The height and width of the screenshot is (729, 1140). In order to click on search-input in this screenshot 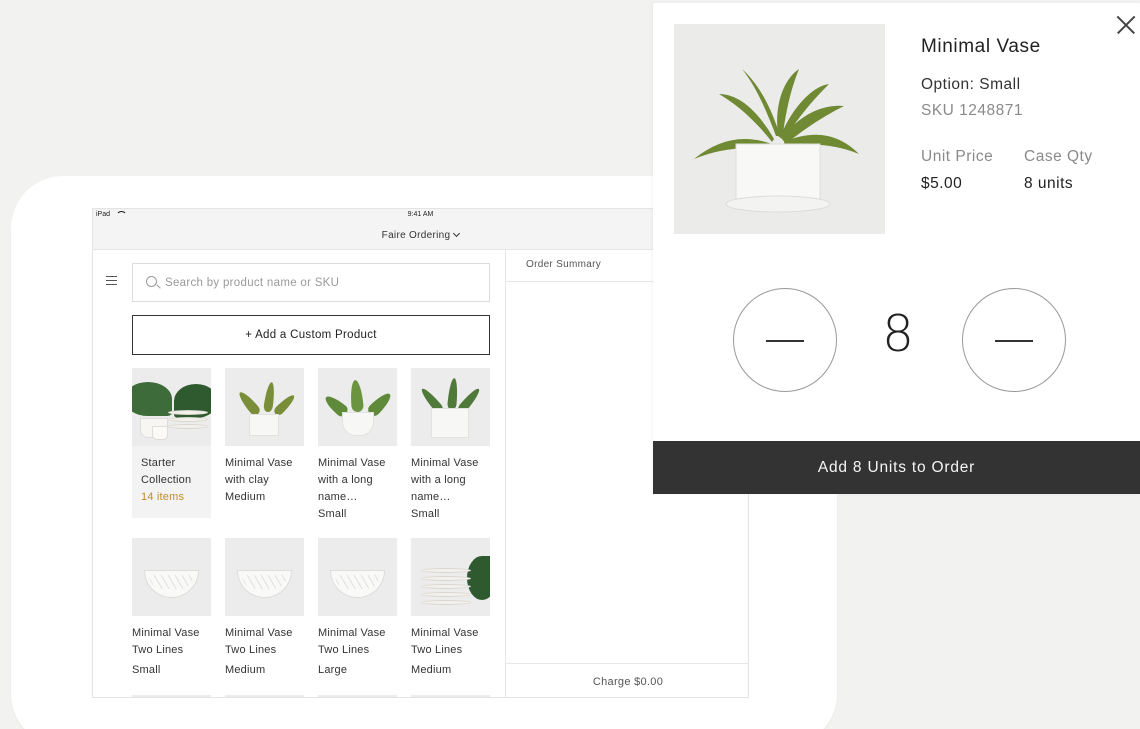, I will do `click(320, 282)`.